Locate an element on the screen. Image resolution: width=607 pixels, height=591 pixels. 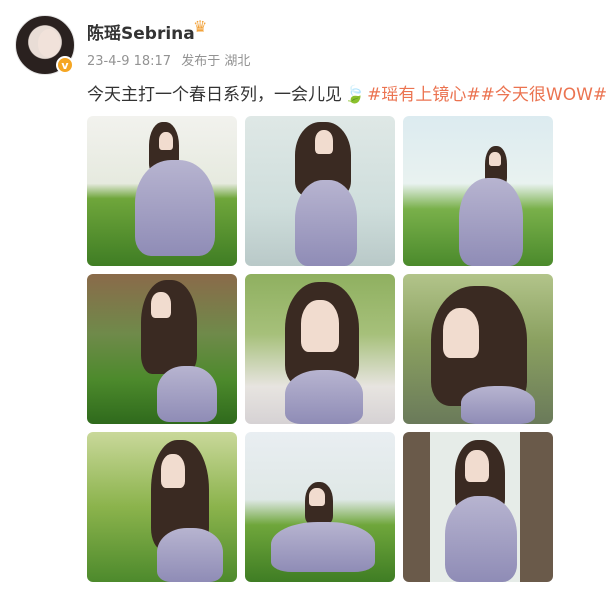
post-date: 23-4-9 18:17 is located at coordinates (129, 61).